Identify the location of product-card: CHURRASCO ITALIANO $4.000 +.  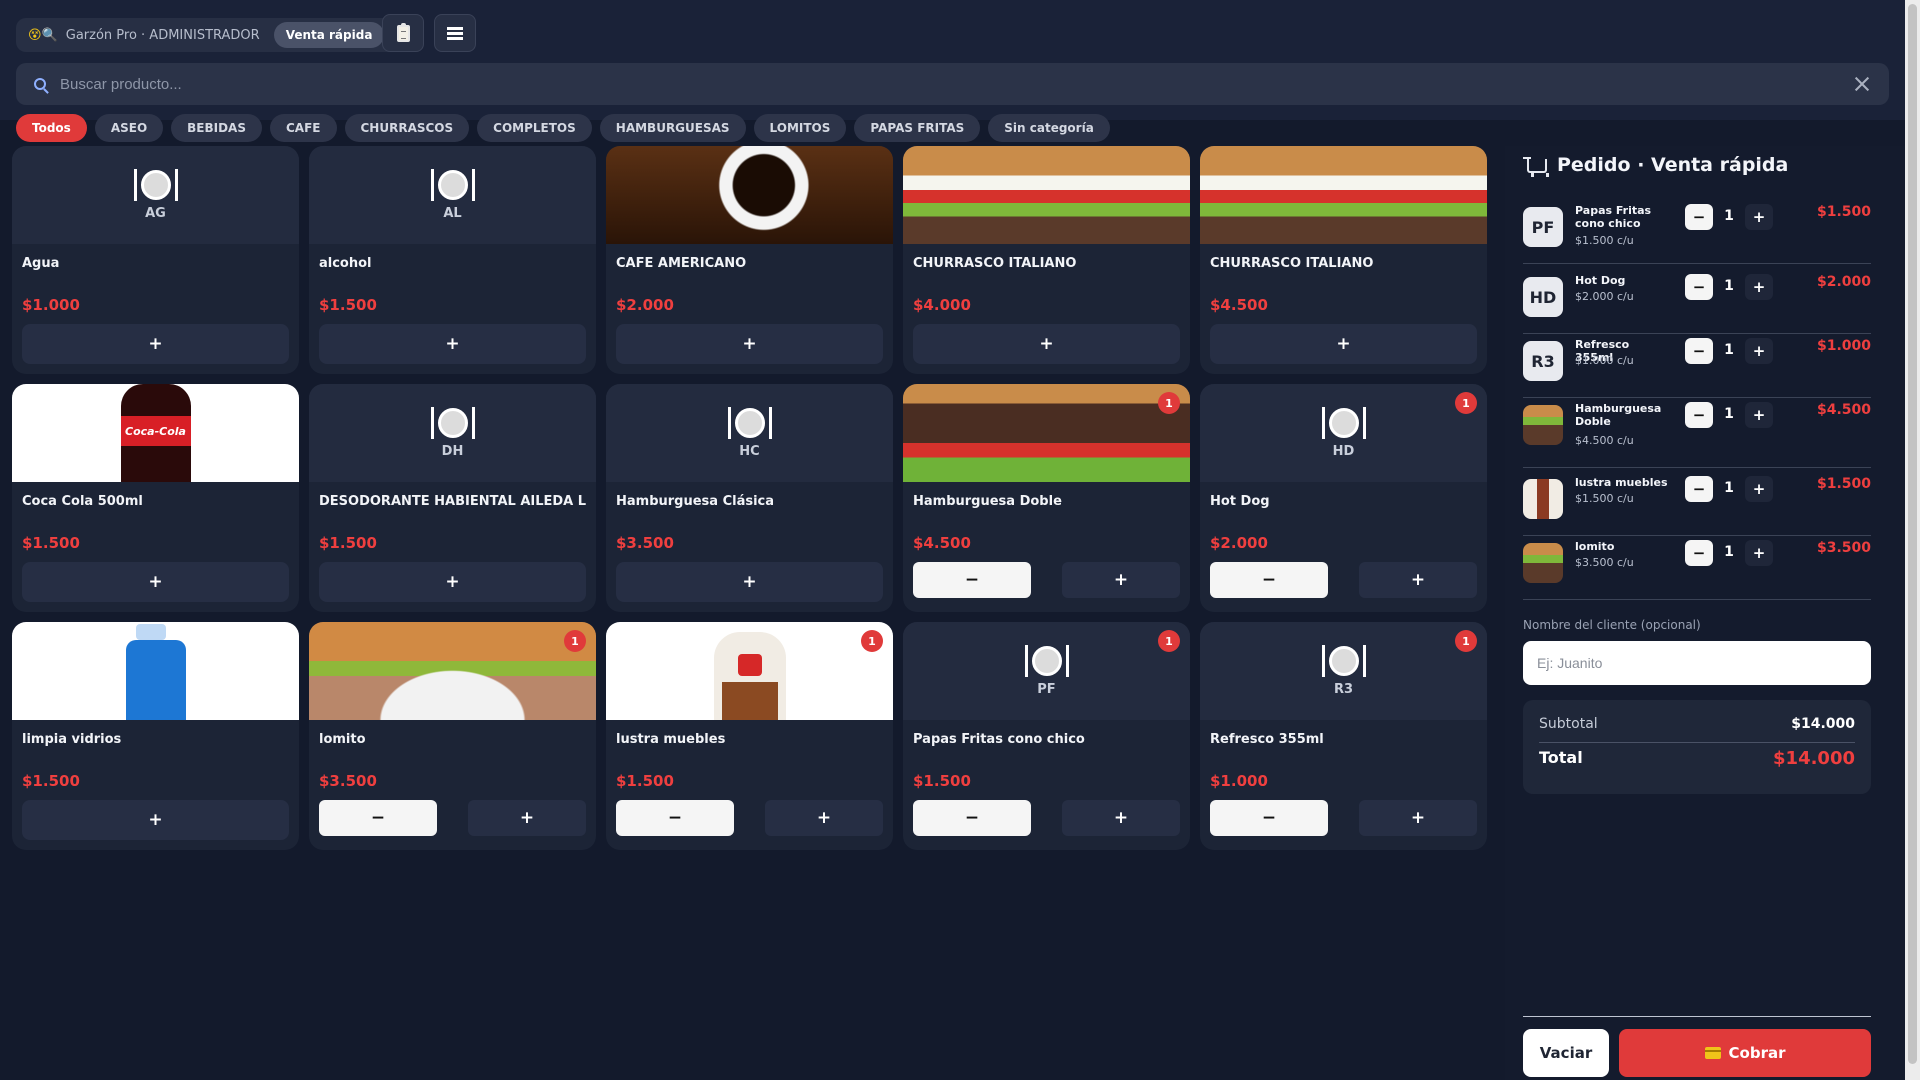
(1046, 260).